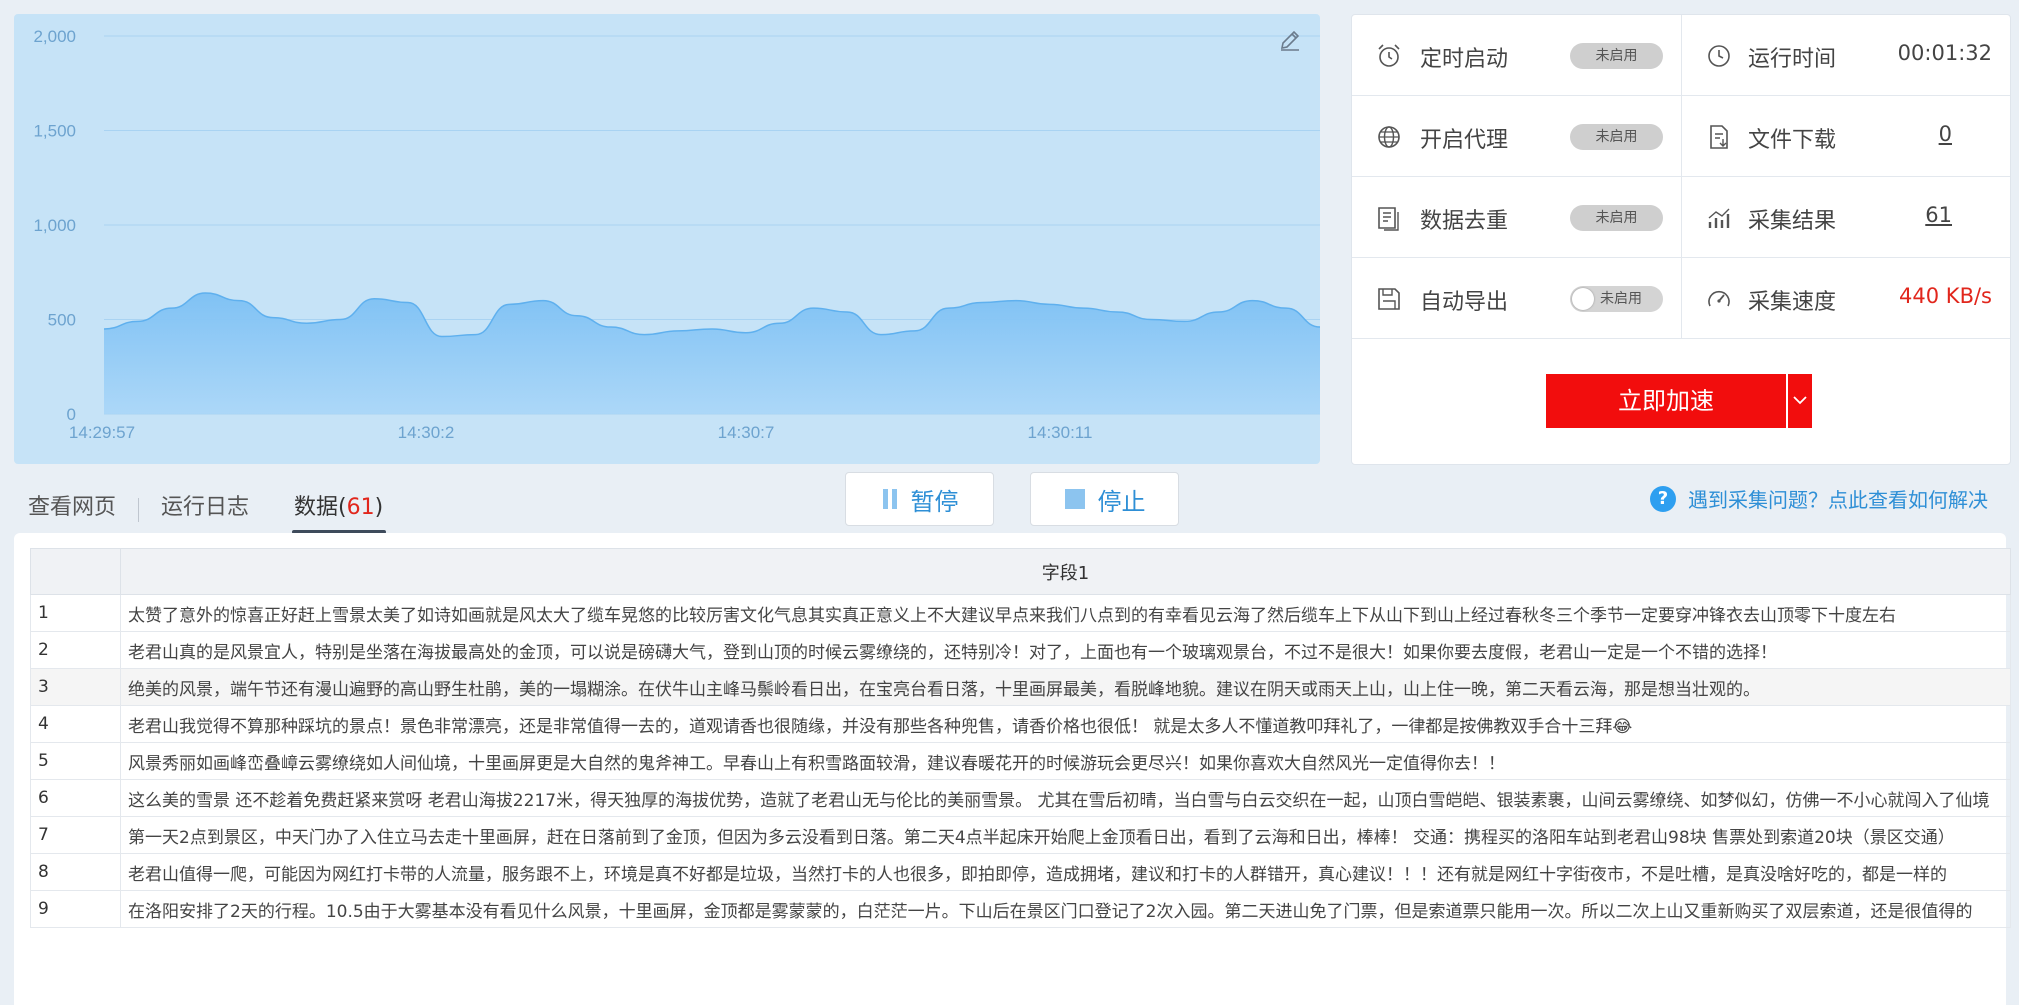 Image resolution: width=2019 pixels, height=1005 pixels. I want to click on globe-icon, so click(1389, 137).